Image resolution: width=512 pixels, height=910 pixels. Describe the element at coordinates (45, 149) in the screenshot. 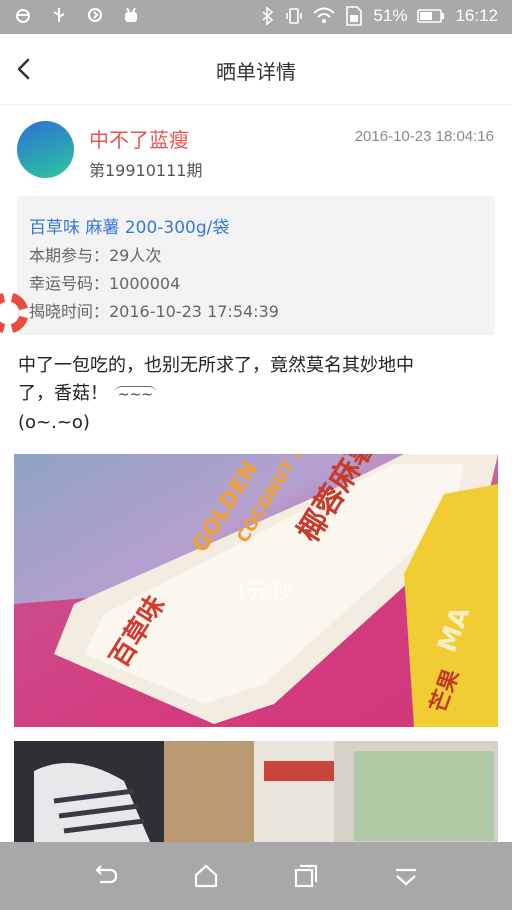

I see `avatar` at that location.